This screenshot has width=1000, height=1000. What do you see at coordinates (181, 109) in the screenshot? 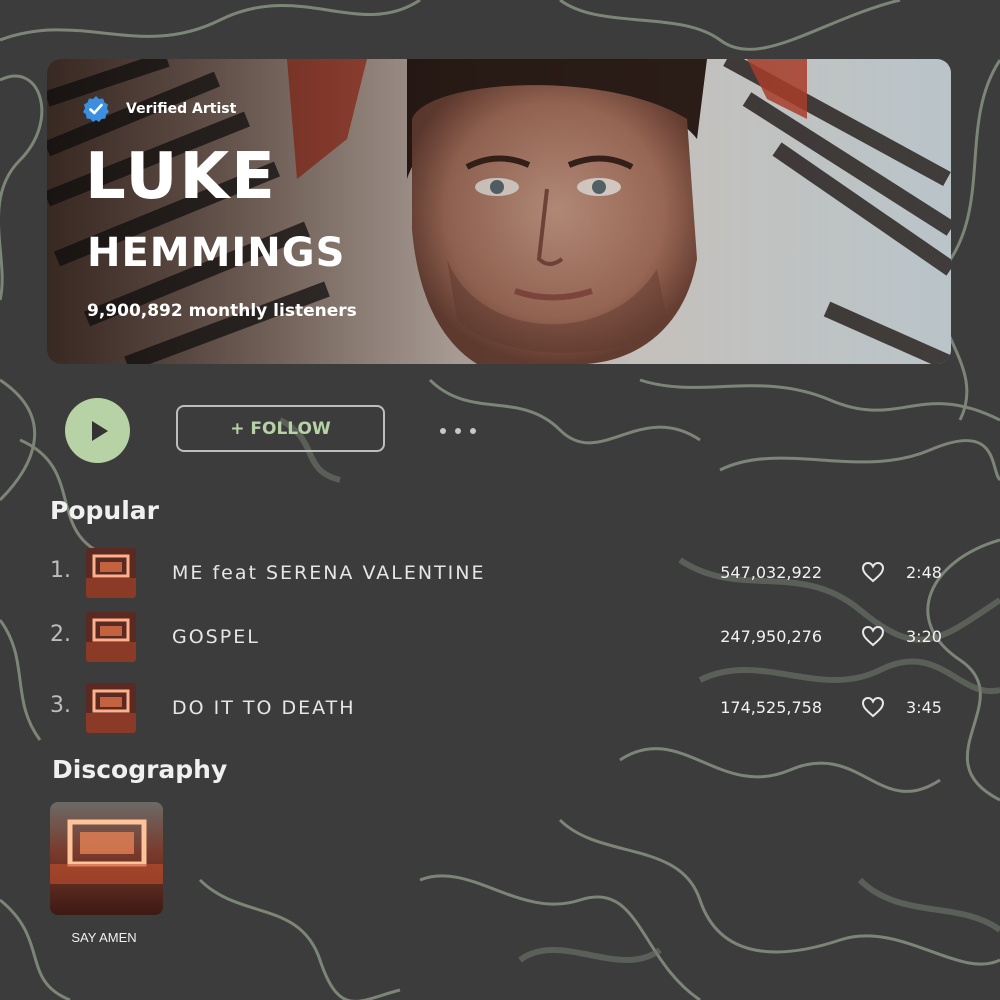
I see `verified-artist-label: Verified Artist` at bounding box center [181, 109].